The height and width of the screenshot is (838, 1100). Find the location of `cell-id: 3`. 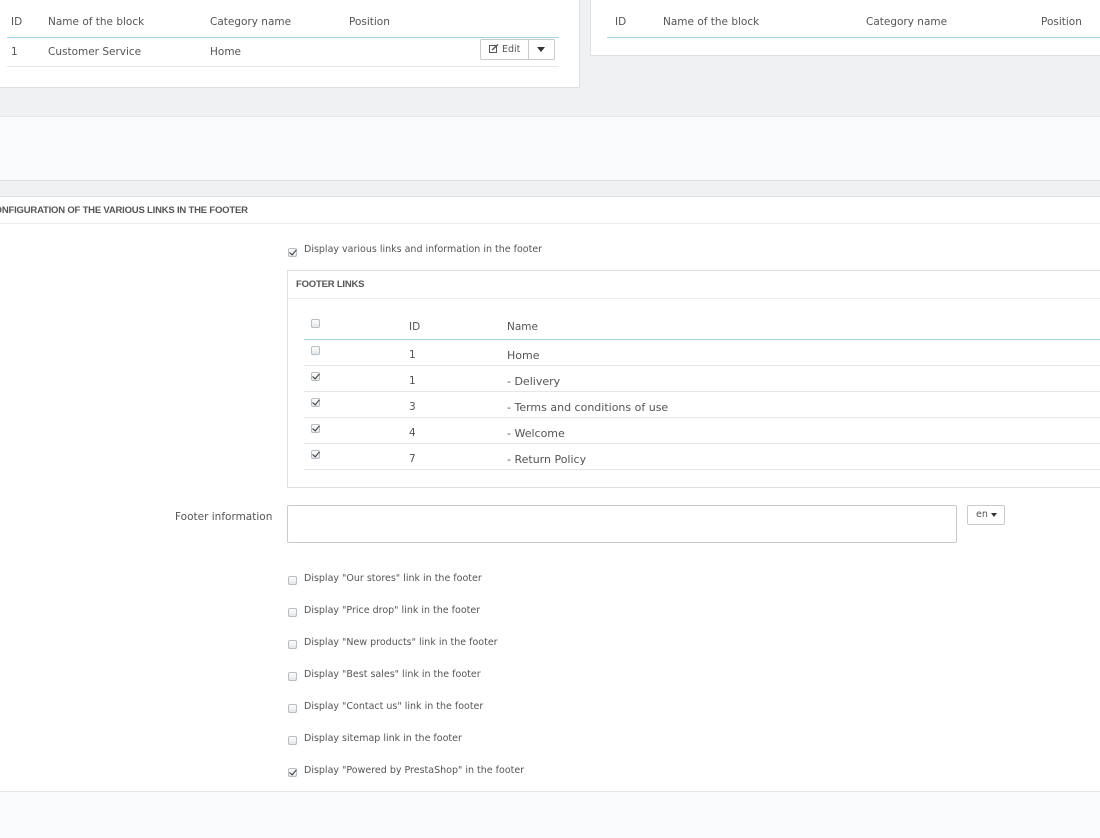

cell-id: 3 is located at coordinates (412, 407).